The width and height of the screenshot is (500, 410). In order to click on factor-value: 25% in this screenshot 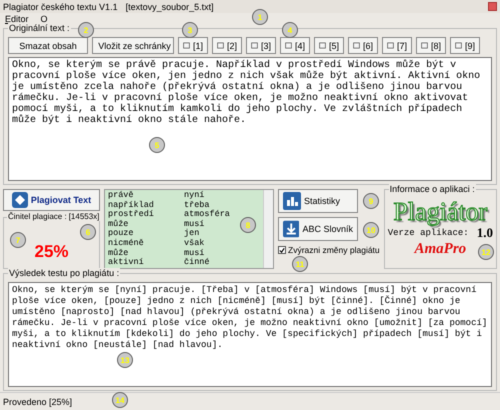, I will do `click(51, 252)`.